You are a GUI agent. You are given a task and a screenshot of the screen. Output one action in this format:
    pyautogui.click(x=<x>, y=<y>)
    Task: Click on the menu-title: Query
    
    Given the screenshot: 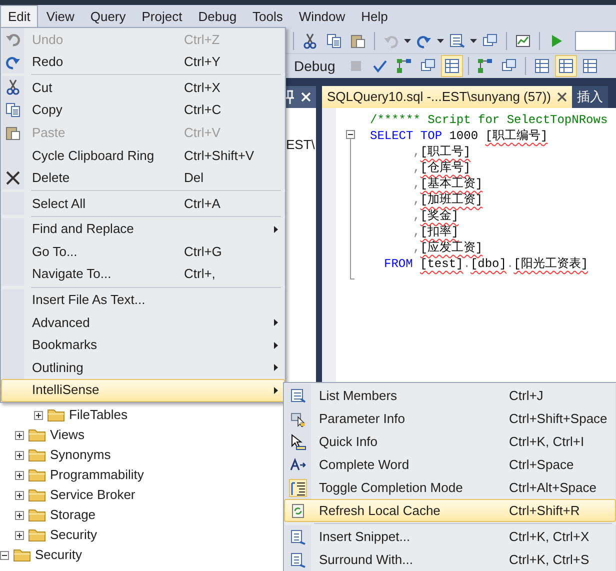 What is the action you would take?
    pyautogui.click(x=108, y=16)
    